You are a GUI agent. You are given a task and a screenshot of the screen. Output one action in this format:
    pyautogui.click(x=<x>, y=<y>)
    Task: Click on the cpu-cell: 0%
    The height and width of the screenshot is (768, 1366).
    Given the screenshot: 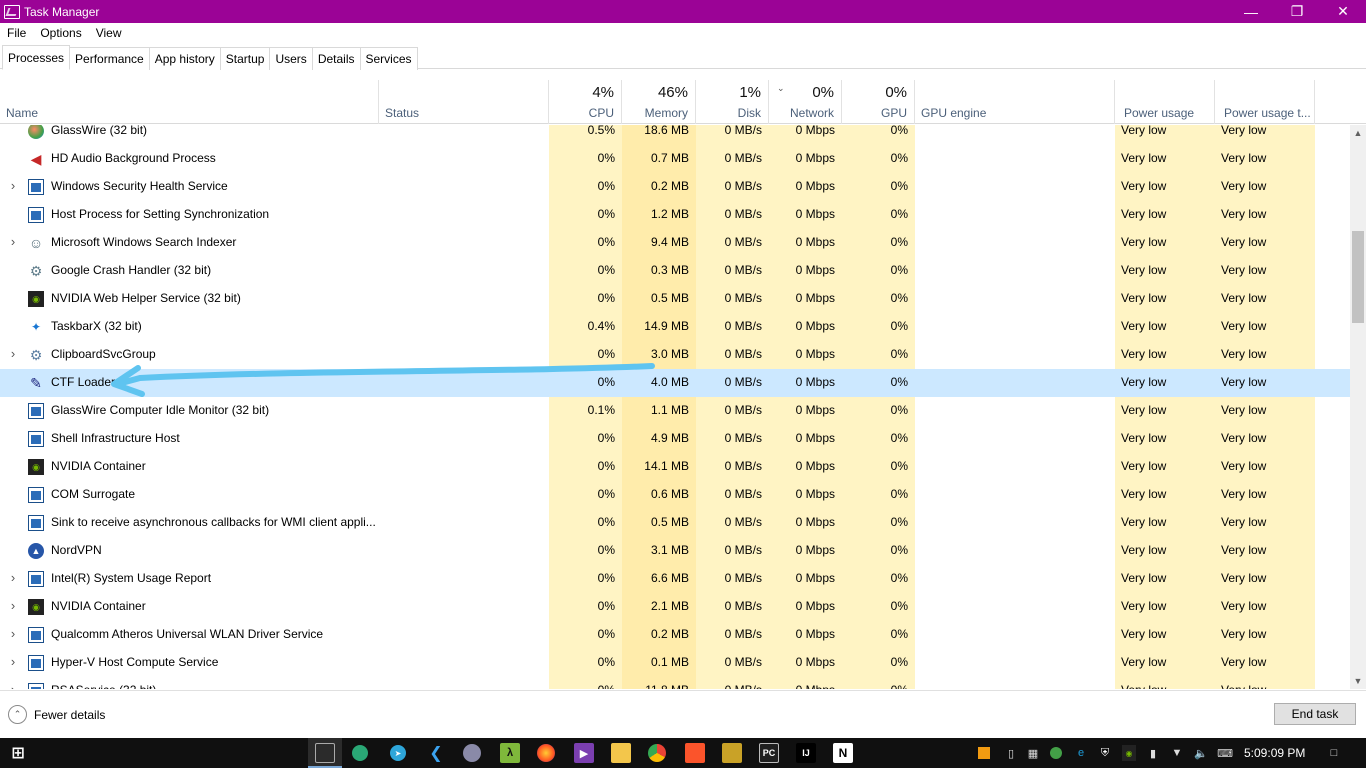 What is the action you would take?
    pyautogui.click(x=606, y=242)
    